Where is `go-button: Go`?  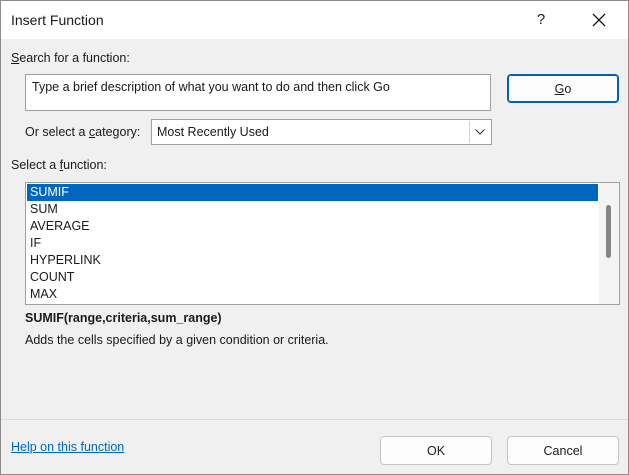 go-button: Go is located at coordinates (563, 88).